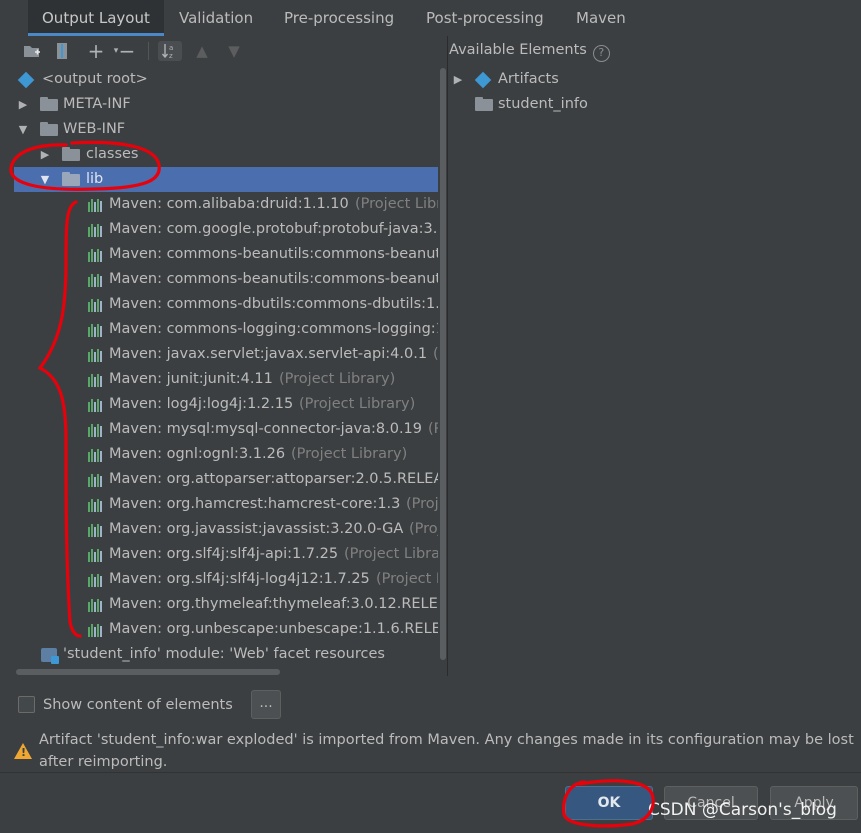 This screenshot has height=833, width=861. I want to click on library-row: Maven: ognl:ognl:3.1.26 (Project Library), so click(231, 454).